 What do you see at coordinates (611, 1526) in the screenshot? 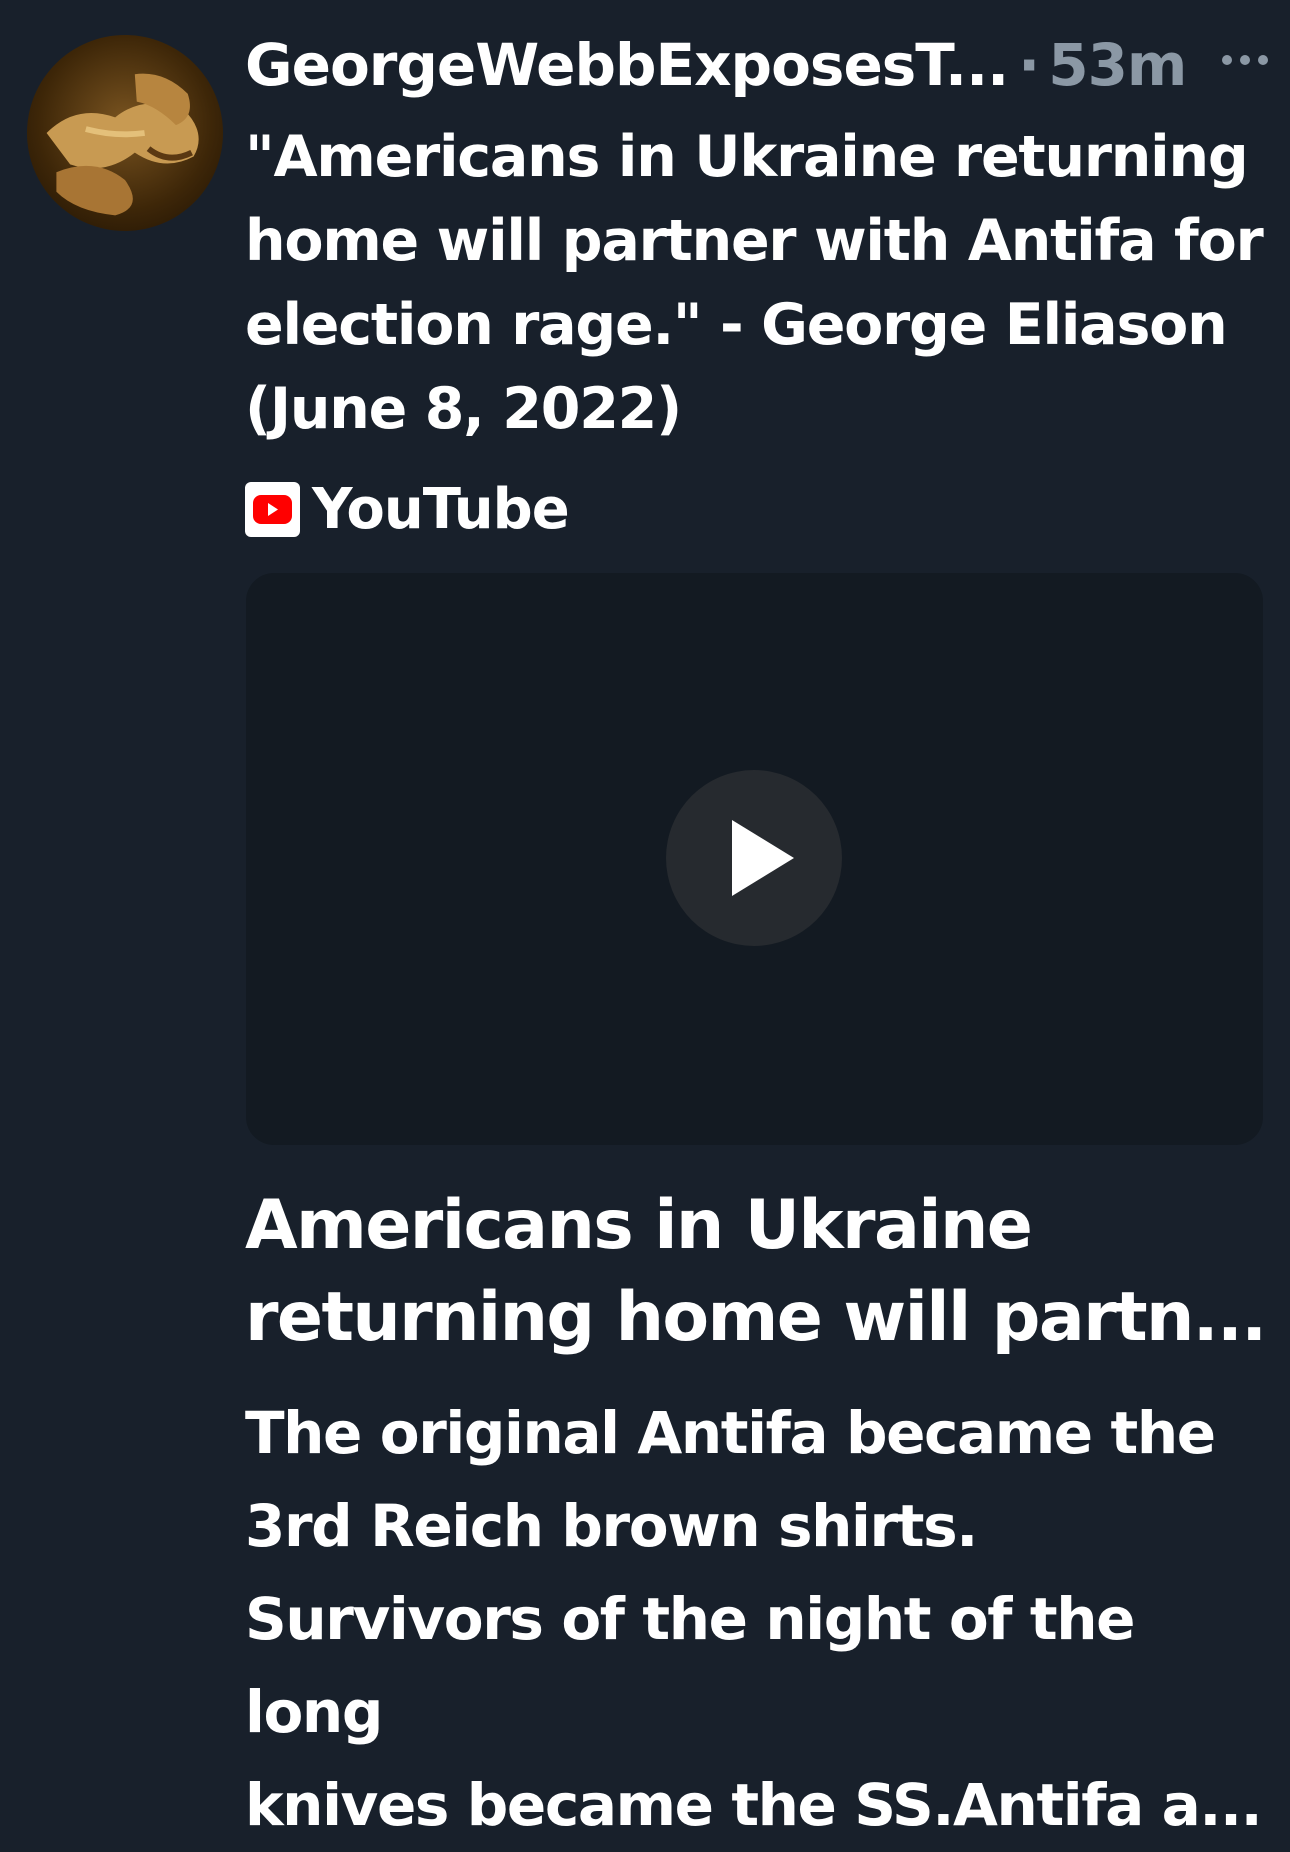
I see `card-description-line: 3rd Reich brown shirts.` at bounding box center [611, 1526].